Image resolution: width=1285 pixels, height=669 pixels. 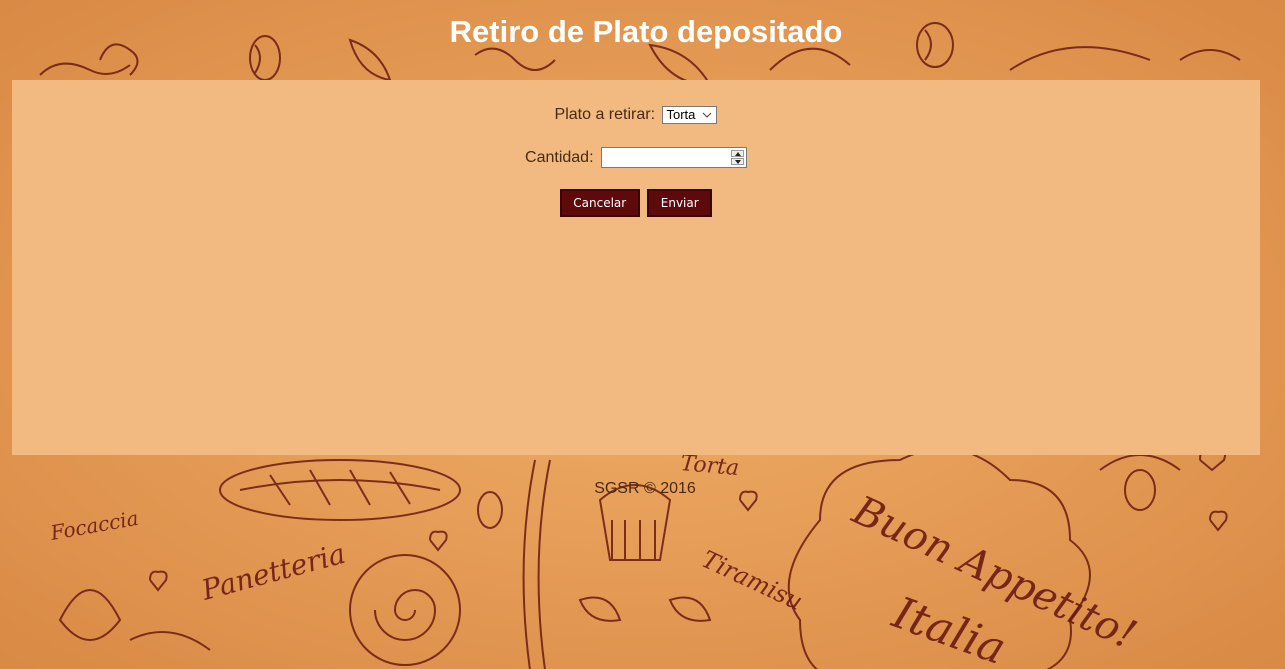 I want to click on stepper-down-button, so click(x=737, y=161).